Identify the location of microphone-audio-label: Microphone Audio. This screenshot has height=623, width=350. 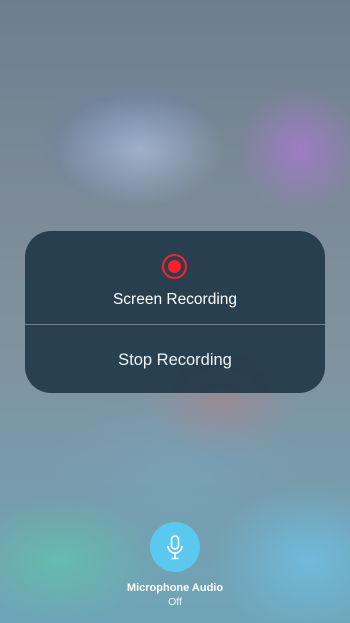
(175, 588).